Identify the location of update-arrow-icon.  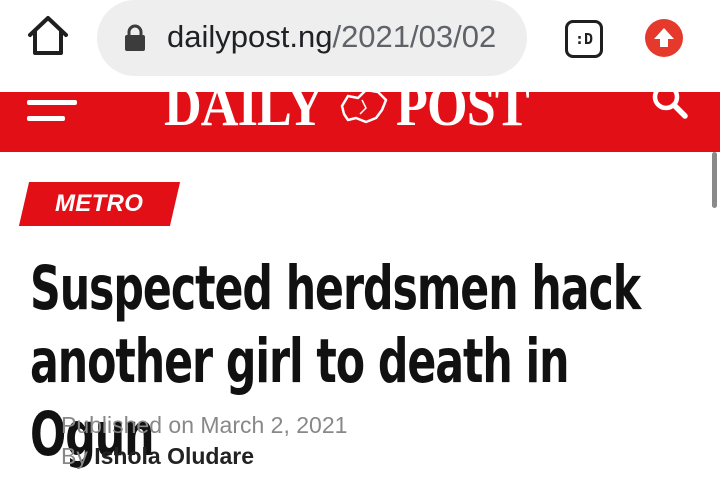
(664, 37).